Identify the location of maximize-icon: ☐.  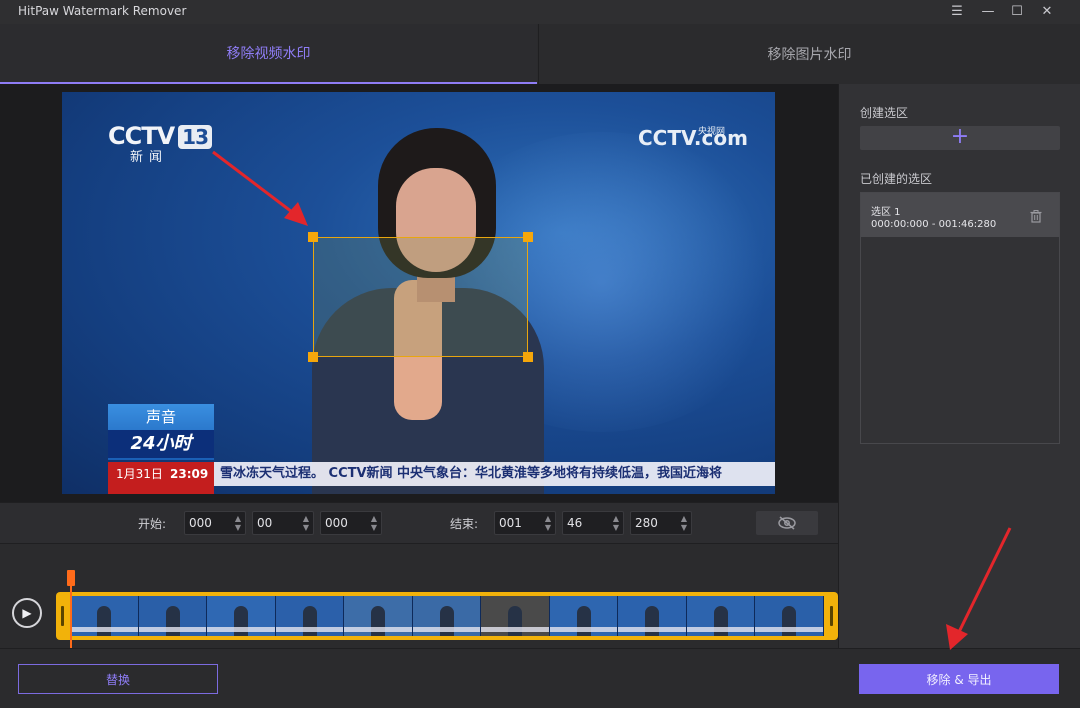
(1017, 11).